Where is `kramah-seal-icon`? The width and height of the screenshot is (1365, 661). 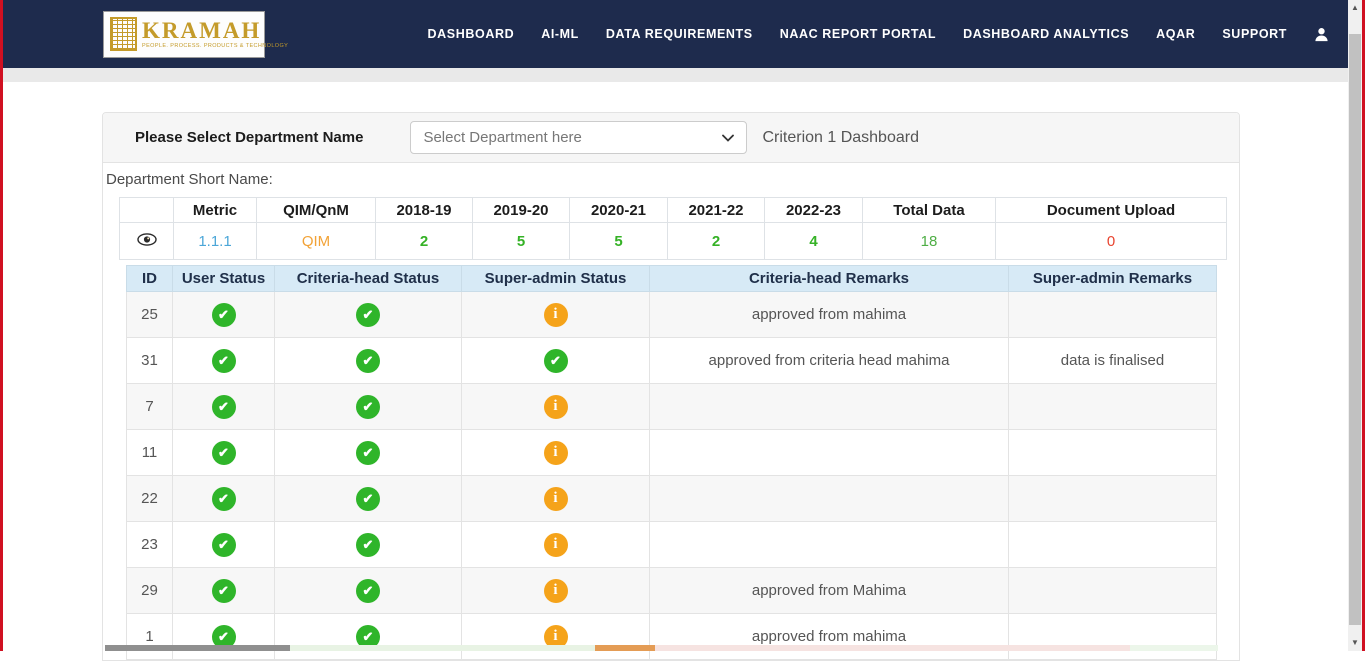
kramah-seal-icon is located at coordinates (123, 34).